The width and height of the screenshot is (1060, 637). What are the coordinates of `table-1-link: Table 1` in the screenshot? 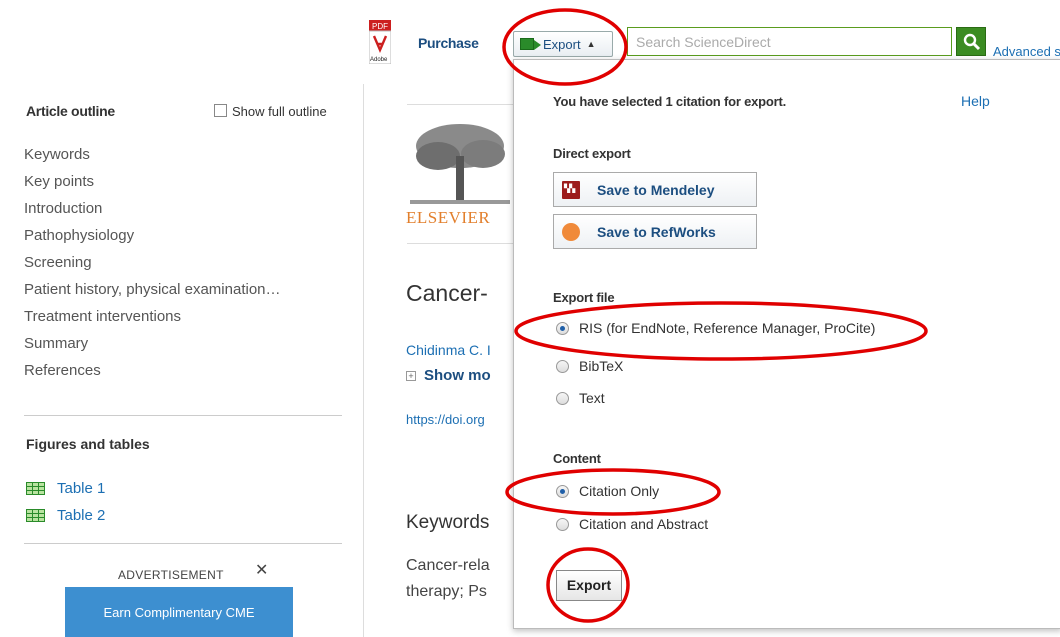 It's located at (65, 488).